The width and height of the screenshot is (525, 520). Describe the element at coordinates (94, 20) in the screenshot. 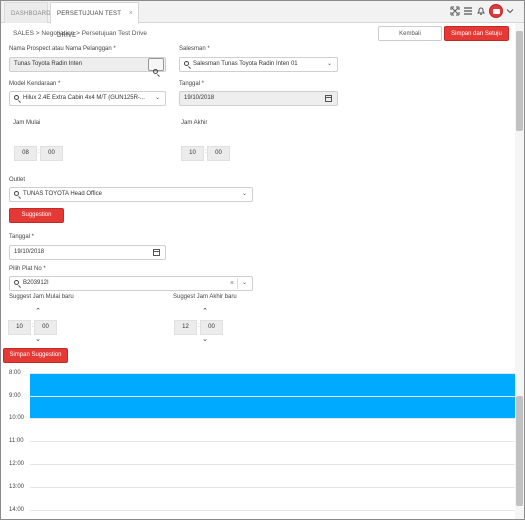

I see `tab-persetujuan-test-drive: PERSETUJUAN TEST DRIVE ×` at that location.